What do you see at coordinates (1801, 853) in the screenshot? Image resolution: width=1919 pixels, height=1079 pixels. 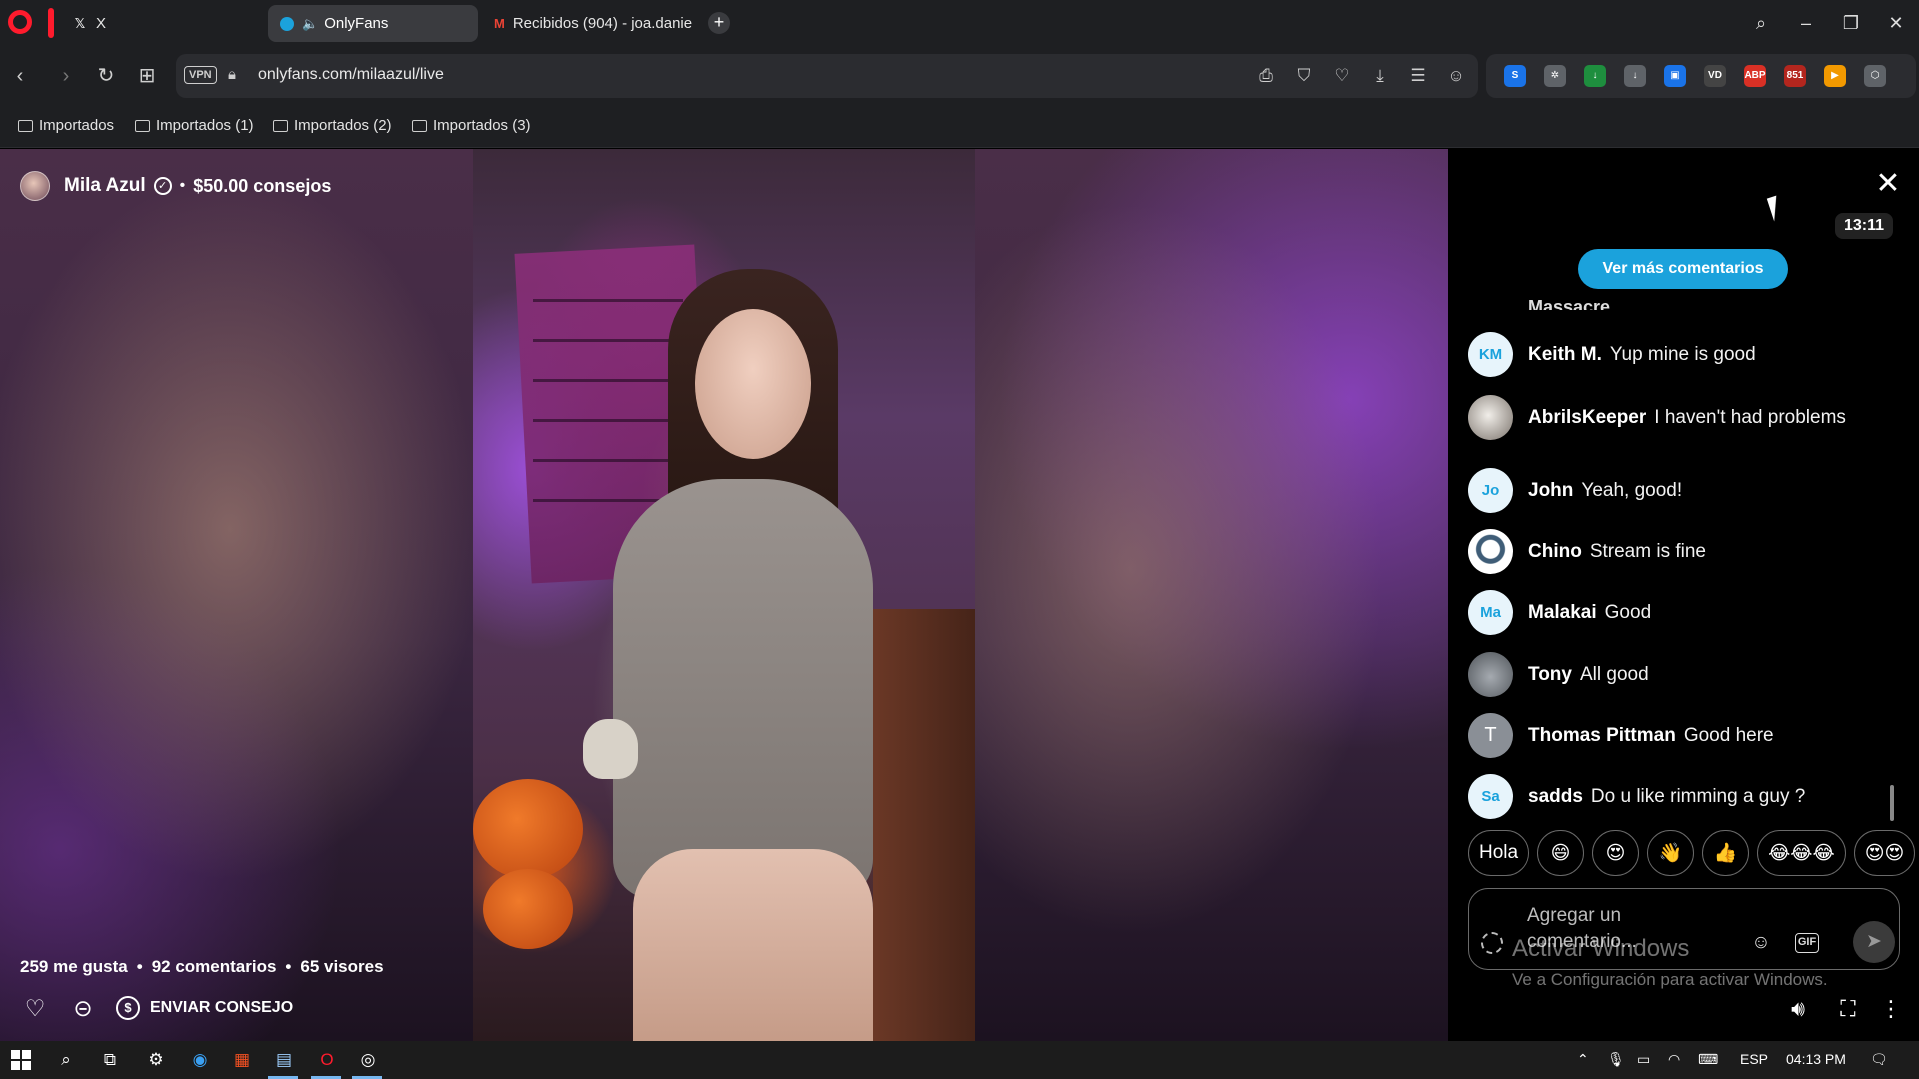 I see `quick-reply-laughing: 😂😂😂` at bounding box center [1801, 853].